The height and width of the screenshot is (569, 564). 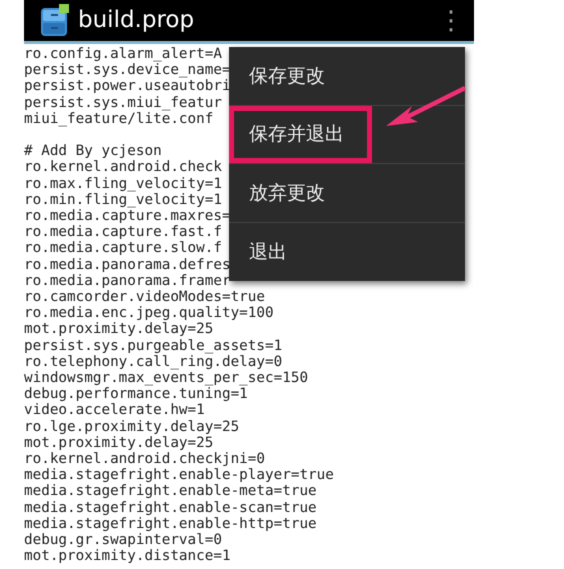 What do you see at coordinates (119, 119) in the screenshot?
I see `code-line: miui_feature/lite.conf` at bounding box center [119, 119].